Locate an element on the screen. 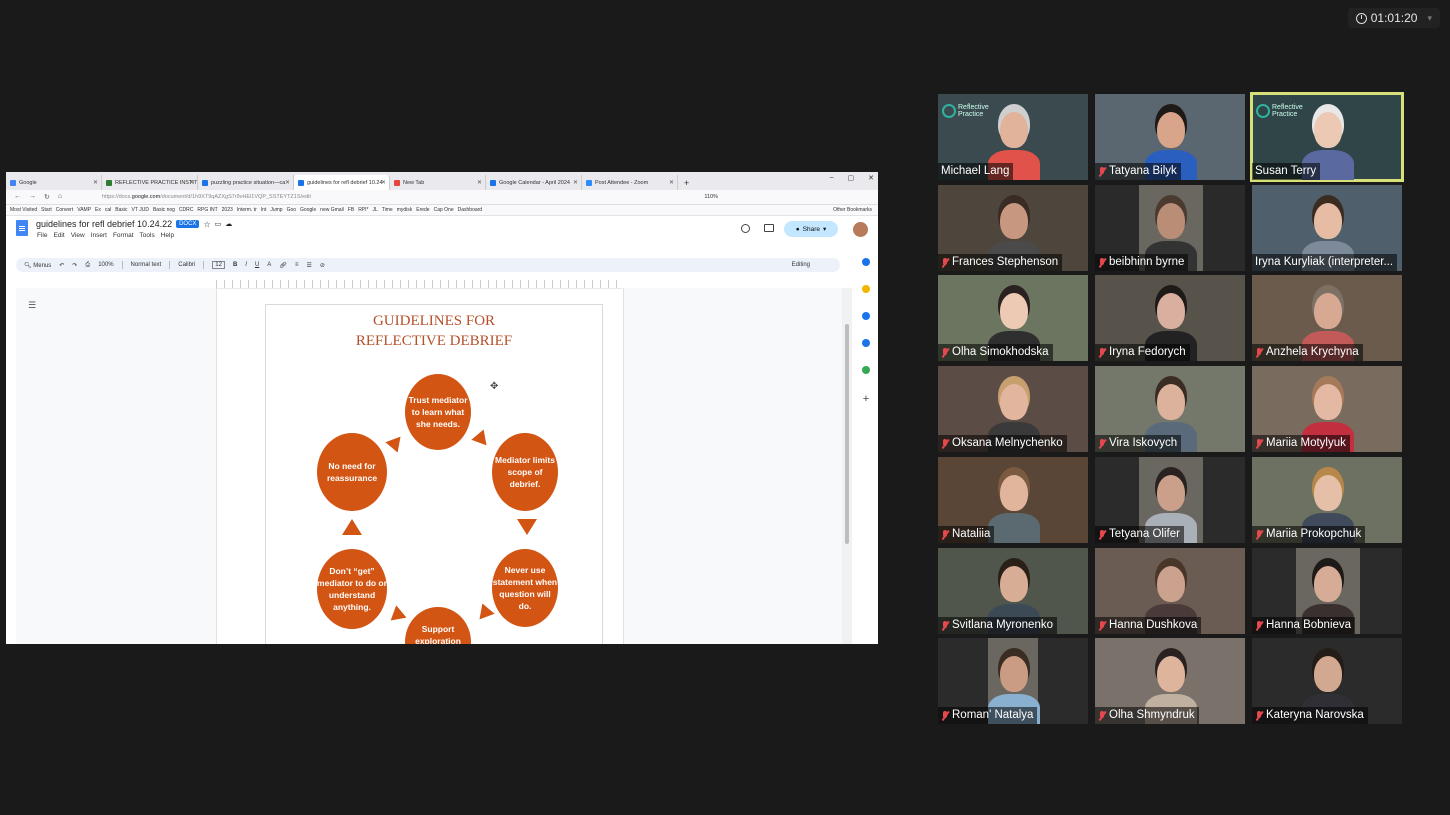  participant-tile: Hanna Bobnieva is located at coordinates (1327, 591).